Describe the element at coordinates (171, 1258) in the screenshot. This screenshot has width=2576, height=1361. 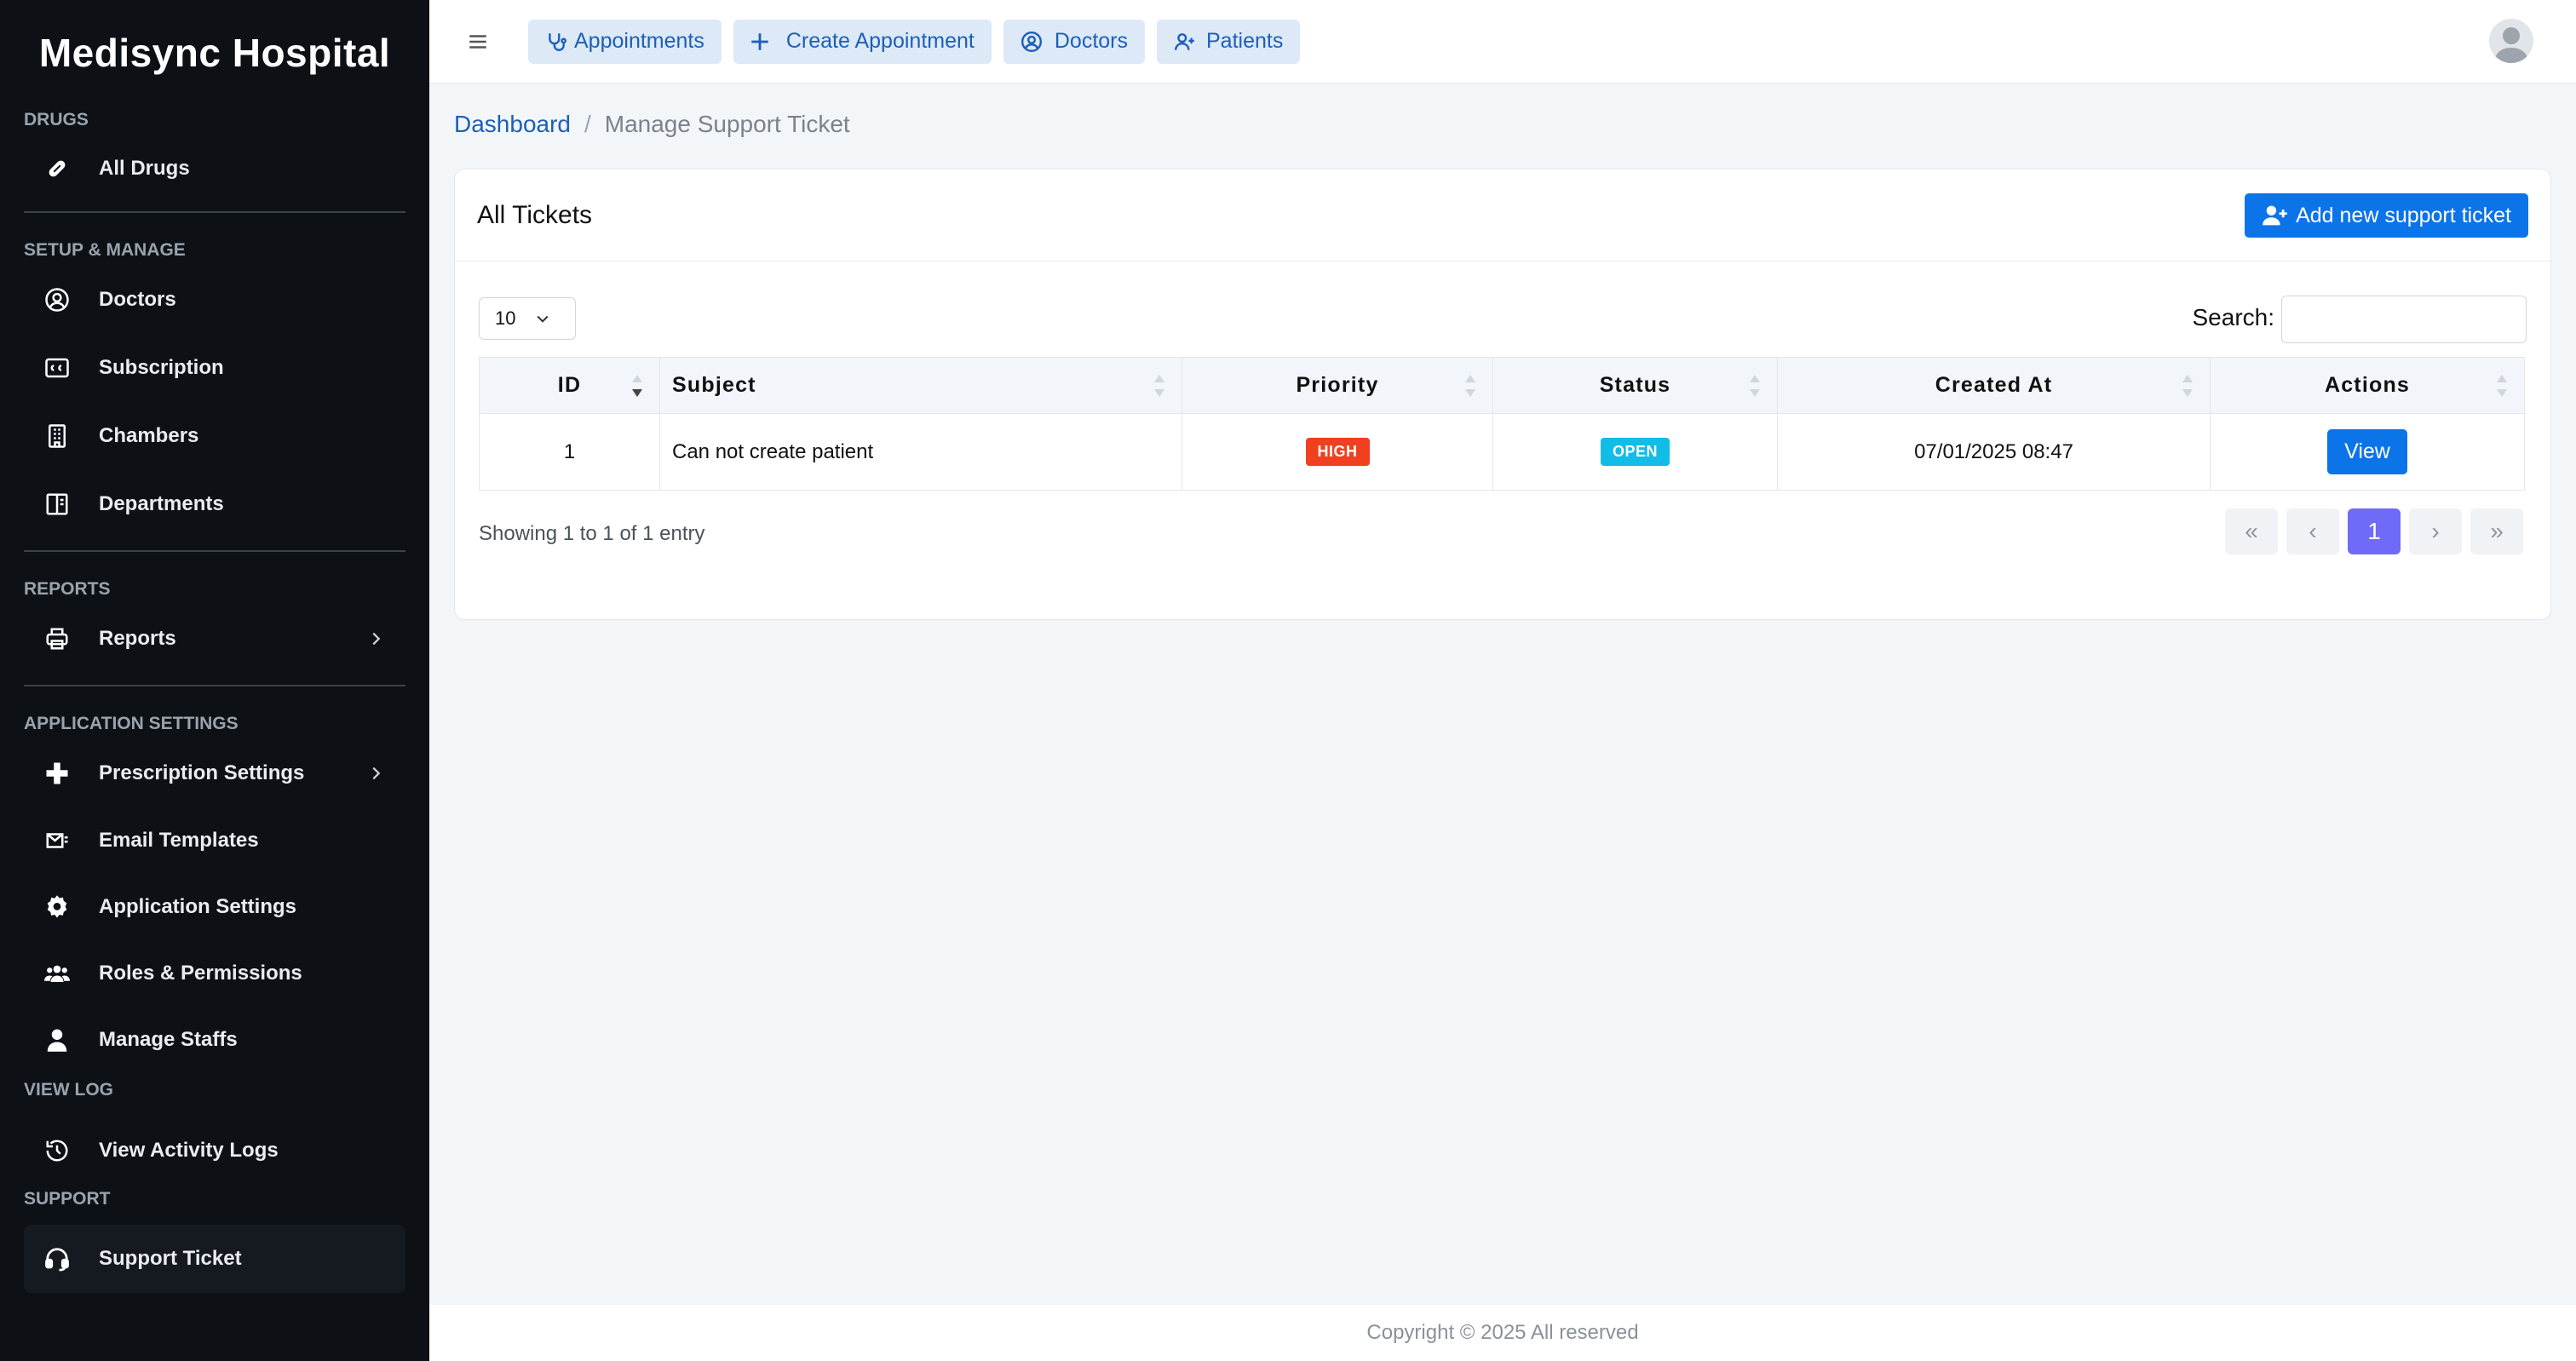
I see `sidebar-item-label: Support Ticket` at that location.